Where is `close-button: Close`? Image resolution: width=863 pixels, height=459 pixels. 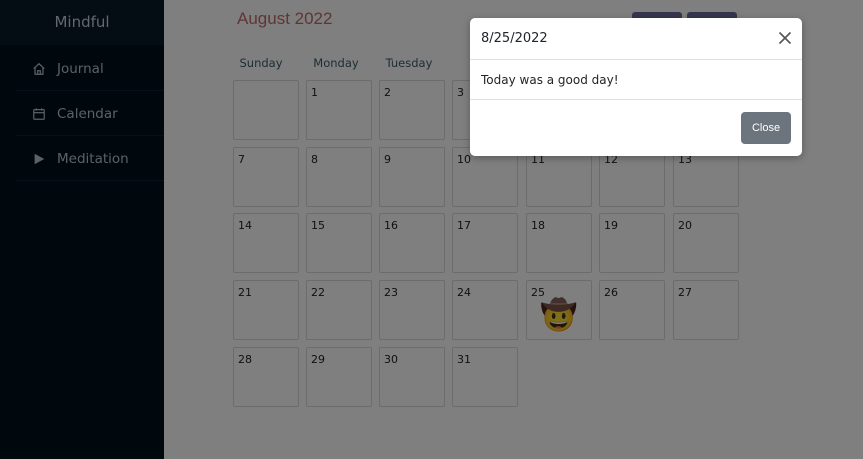 close-button: Close is located at coordinates (766, 128).